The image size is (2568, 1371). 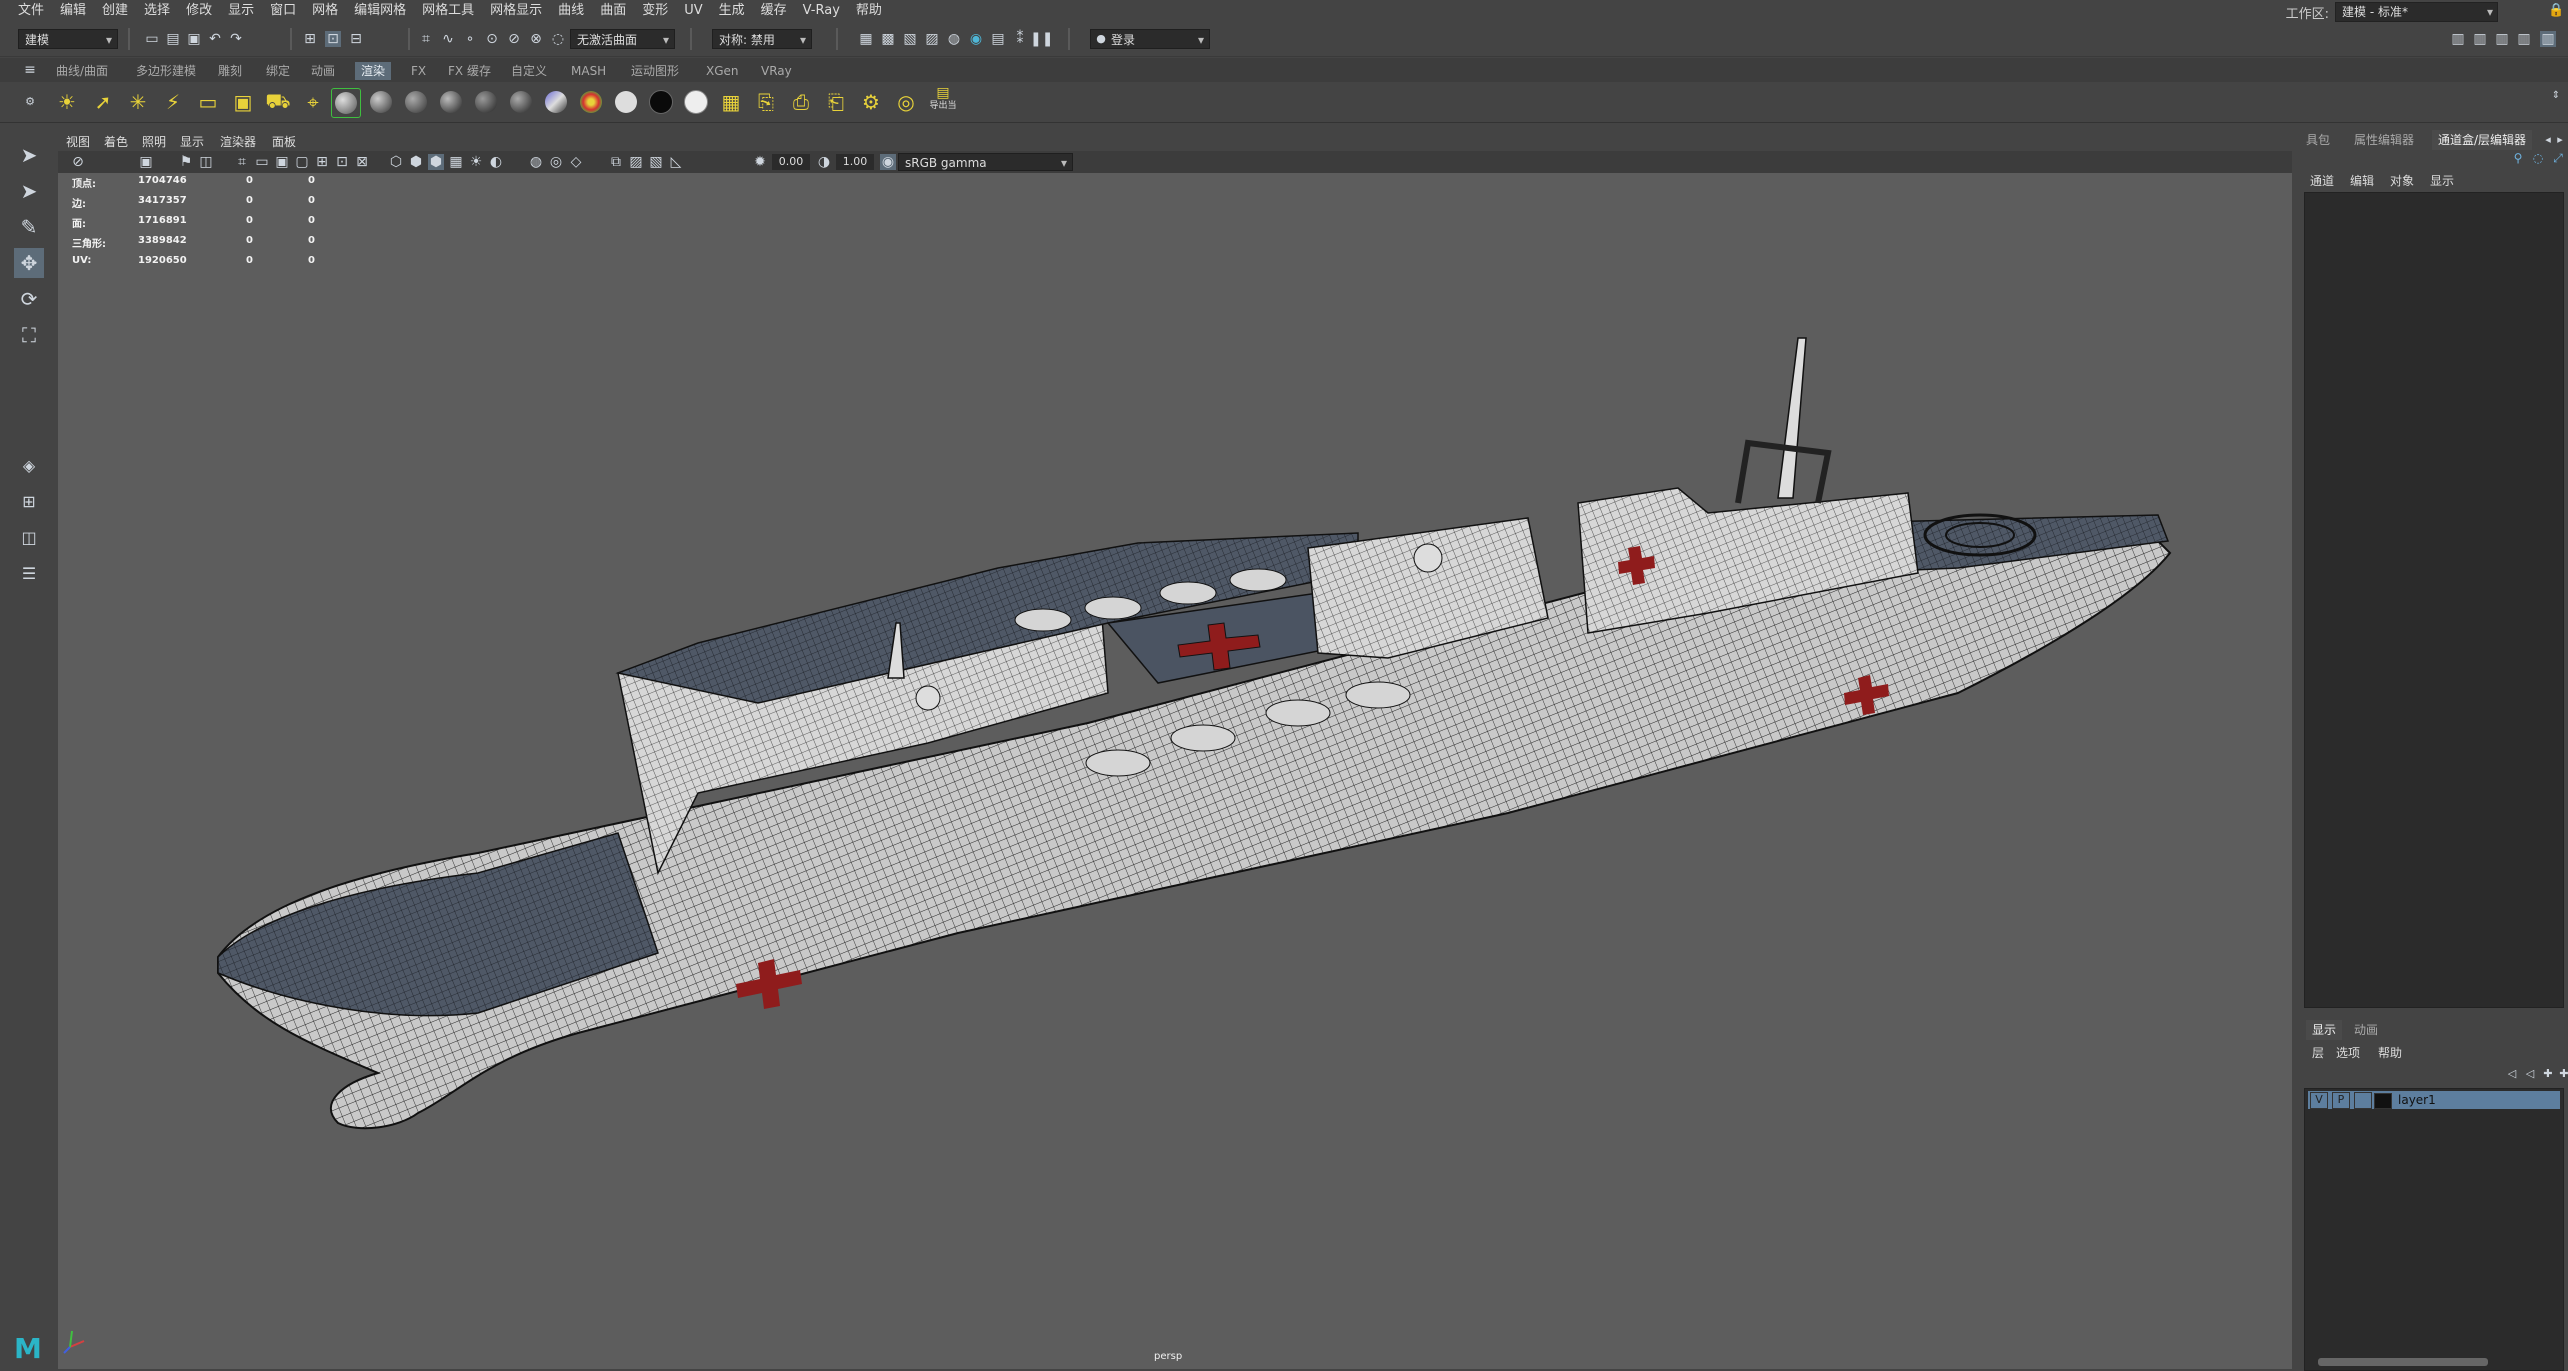 What do you see at coordinates (192, 141) in the screenshot?
I see `viewport-menu-item: 显示` at bounding box center [192, 141].